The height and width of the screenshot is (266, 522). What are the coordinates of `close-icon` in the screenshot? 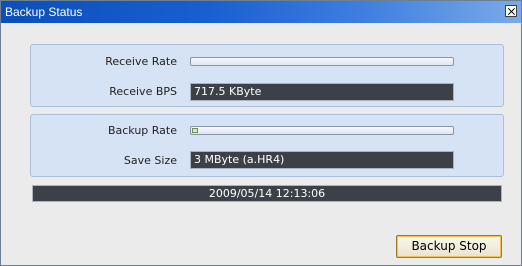 It's located at (511, 11).